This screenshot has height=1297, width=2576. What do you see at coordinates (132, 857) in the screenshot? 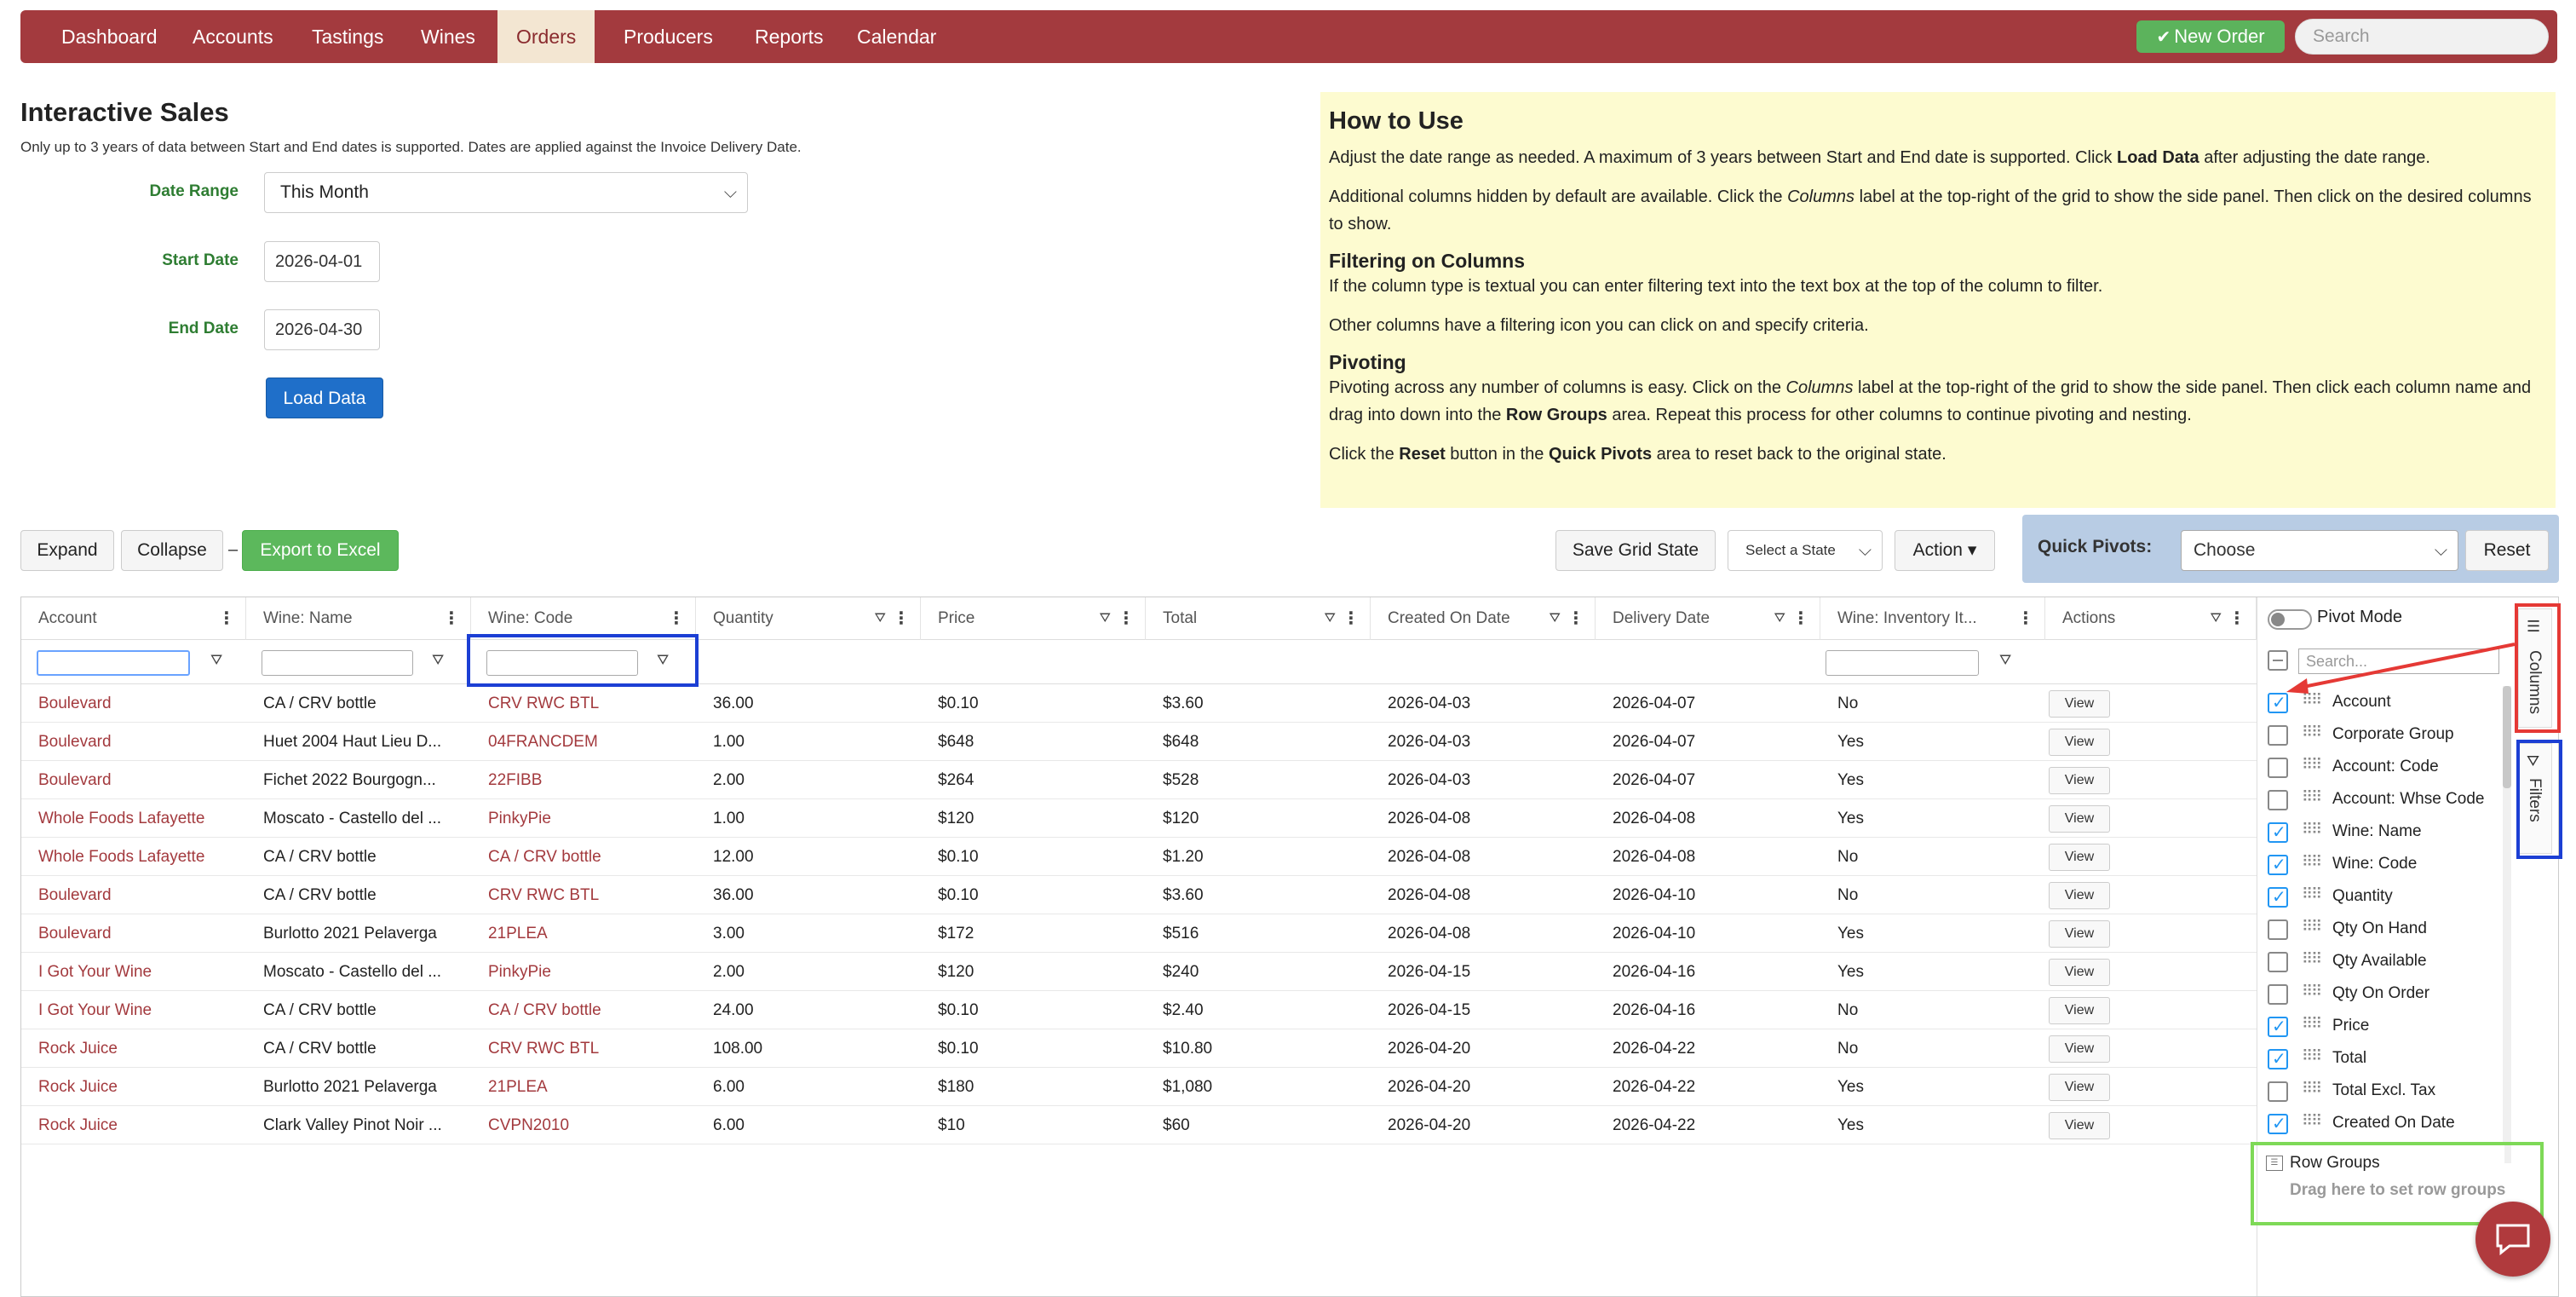
I see `cell-account: Whole Foods Lafayette` at bounding box center [132, 857].